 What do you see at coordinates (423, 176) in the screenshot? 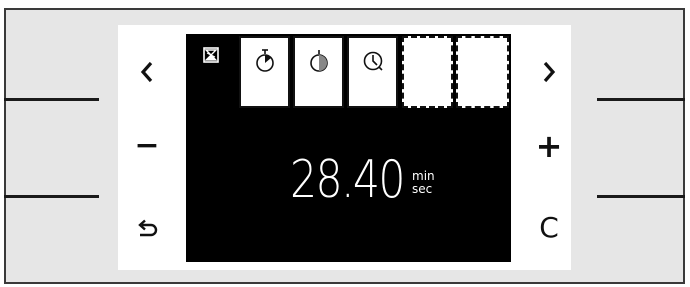
I see `unit-min-label: min` at bounding box center [423, 176].